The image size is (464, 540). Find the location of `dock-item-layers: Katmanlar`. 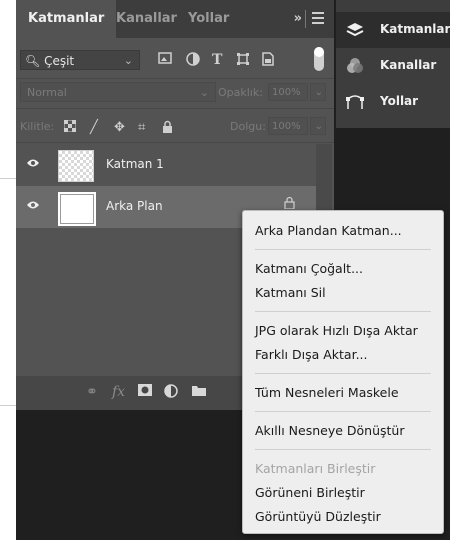

dock-item-layers: Katmanlar is located at coordinates (393, 30).